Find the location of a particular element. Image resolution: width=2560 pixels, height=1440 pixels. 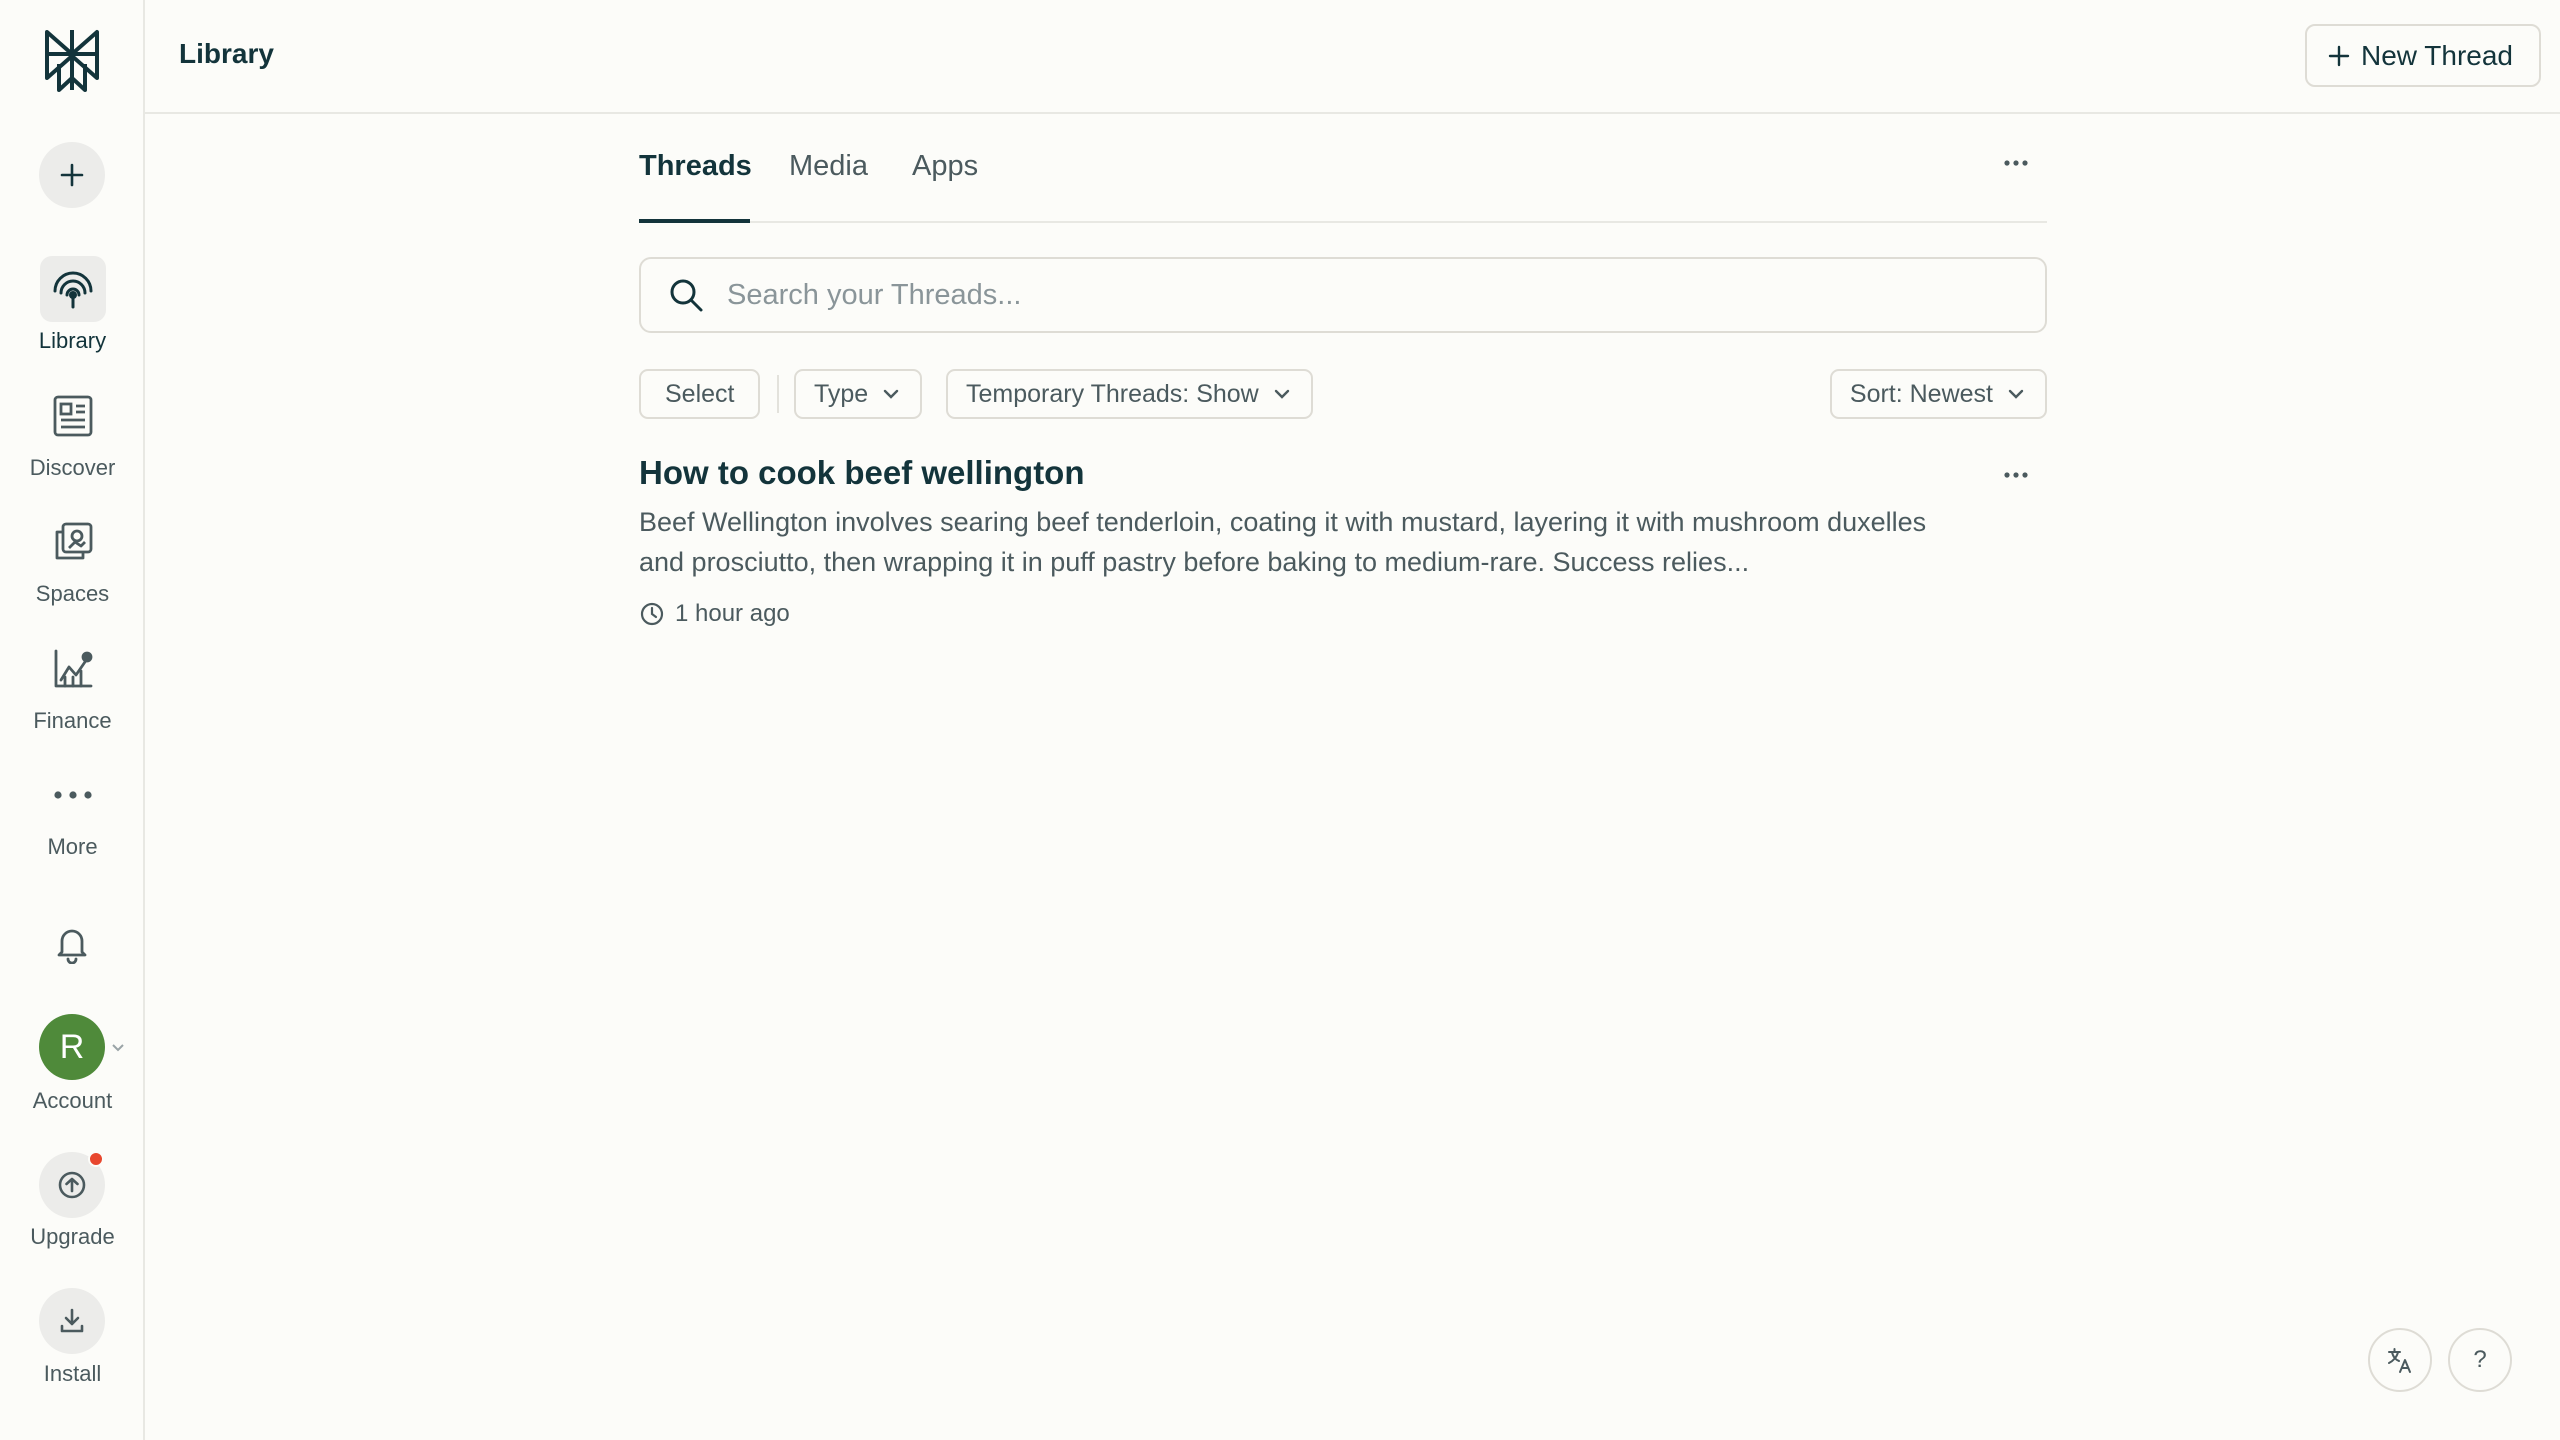

account-label: Account is located at coordinates (72, 1100).